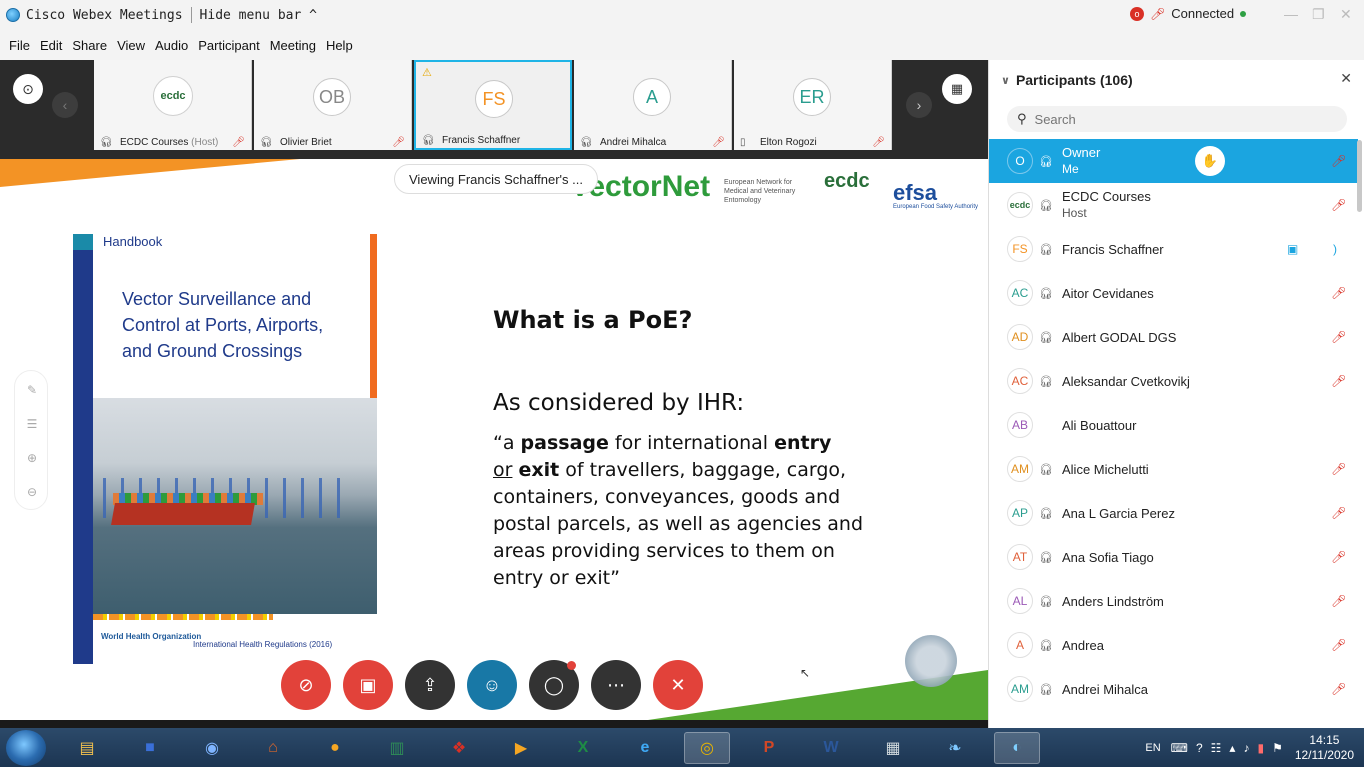 The width and height of the screenshot is (1364, 767). I want to click on menu-view: View, so click(131, 45).